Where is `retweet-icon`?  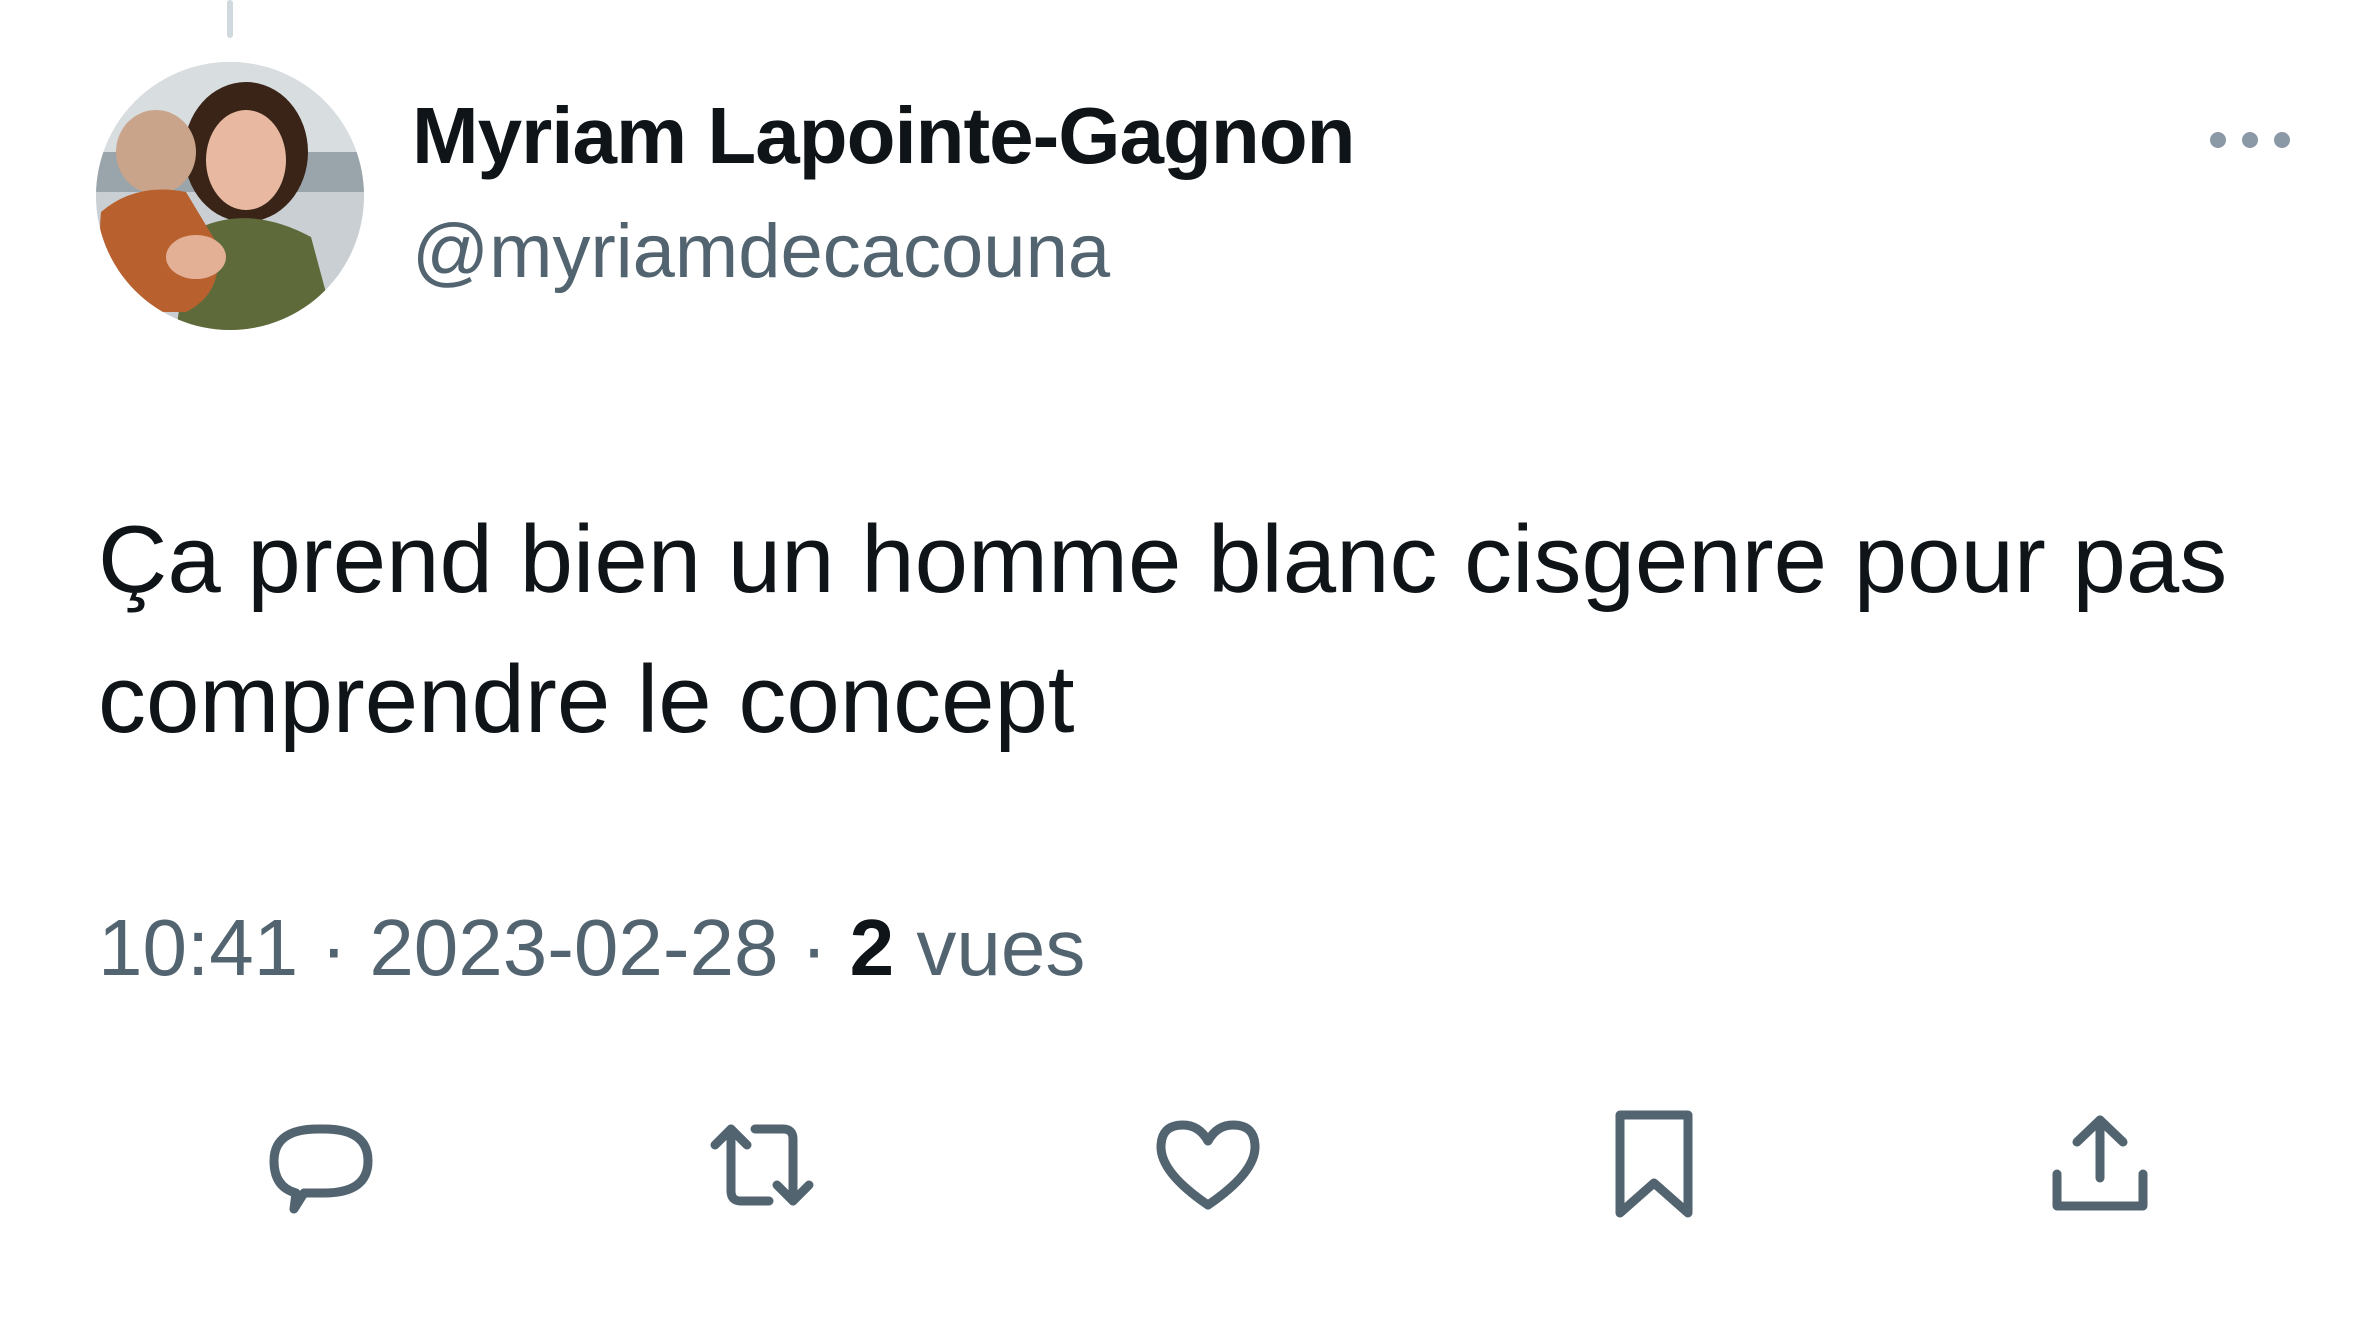 retweet-icon is located at coordinates (762, 1165).